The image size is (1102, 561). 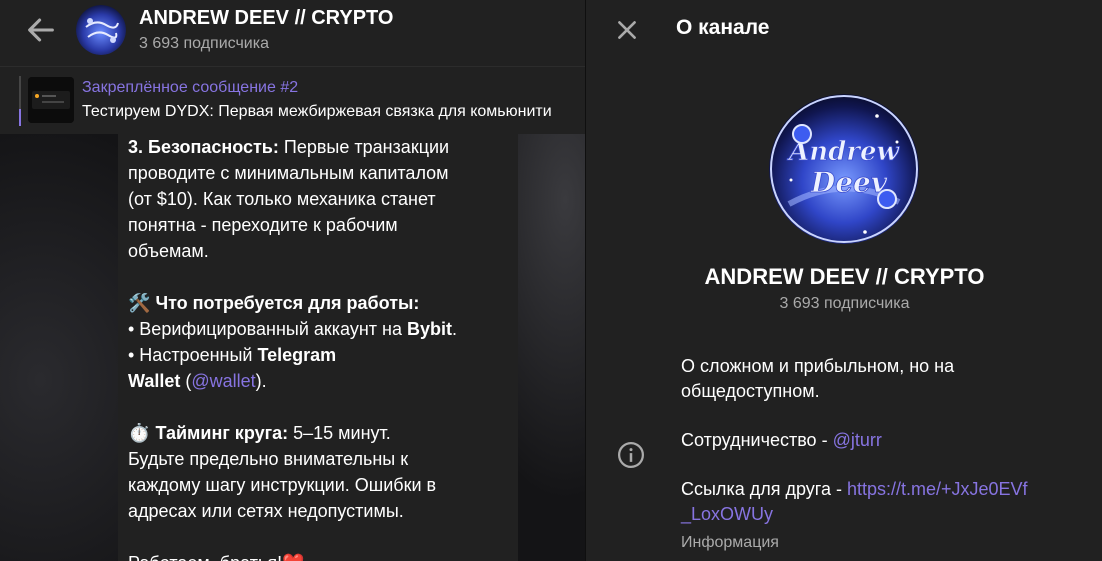 I want to click on channel-avatar, so click(x=101, y=30).